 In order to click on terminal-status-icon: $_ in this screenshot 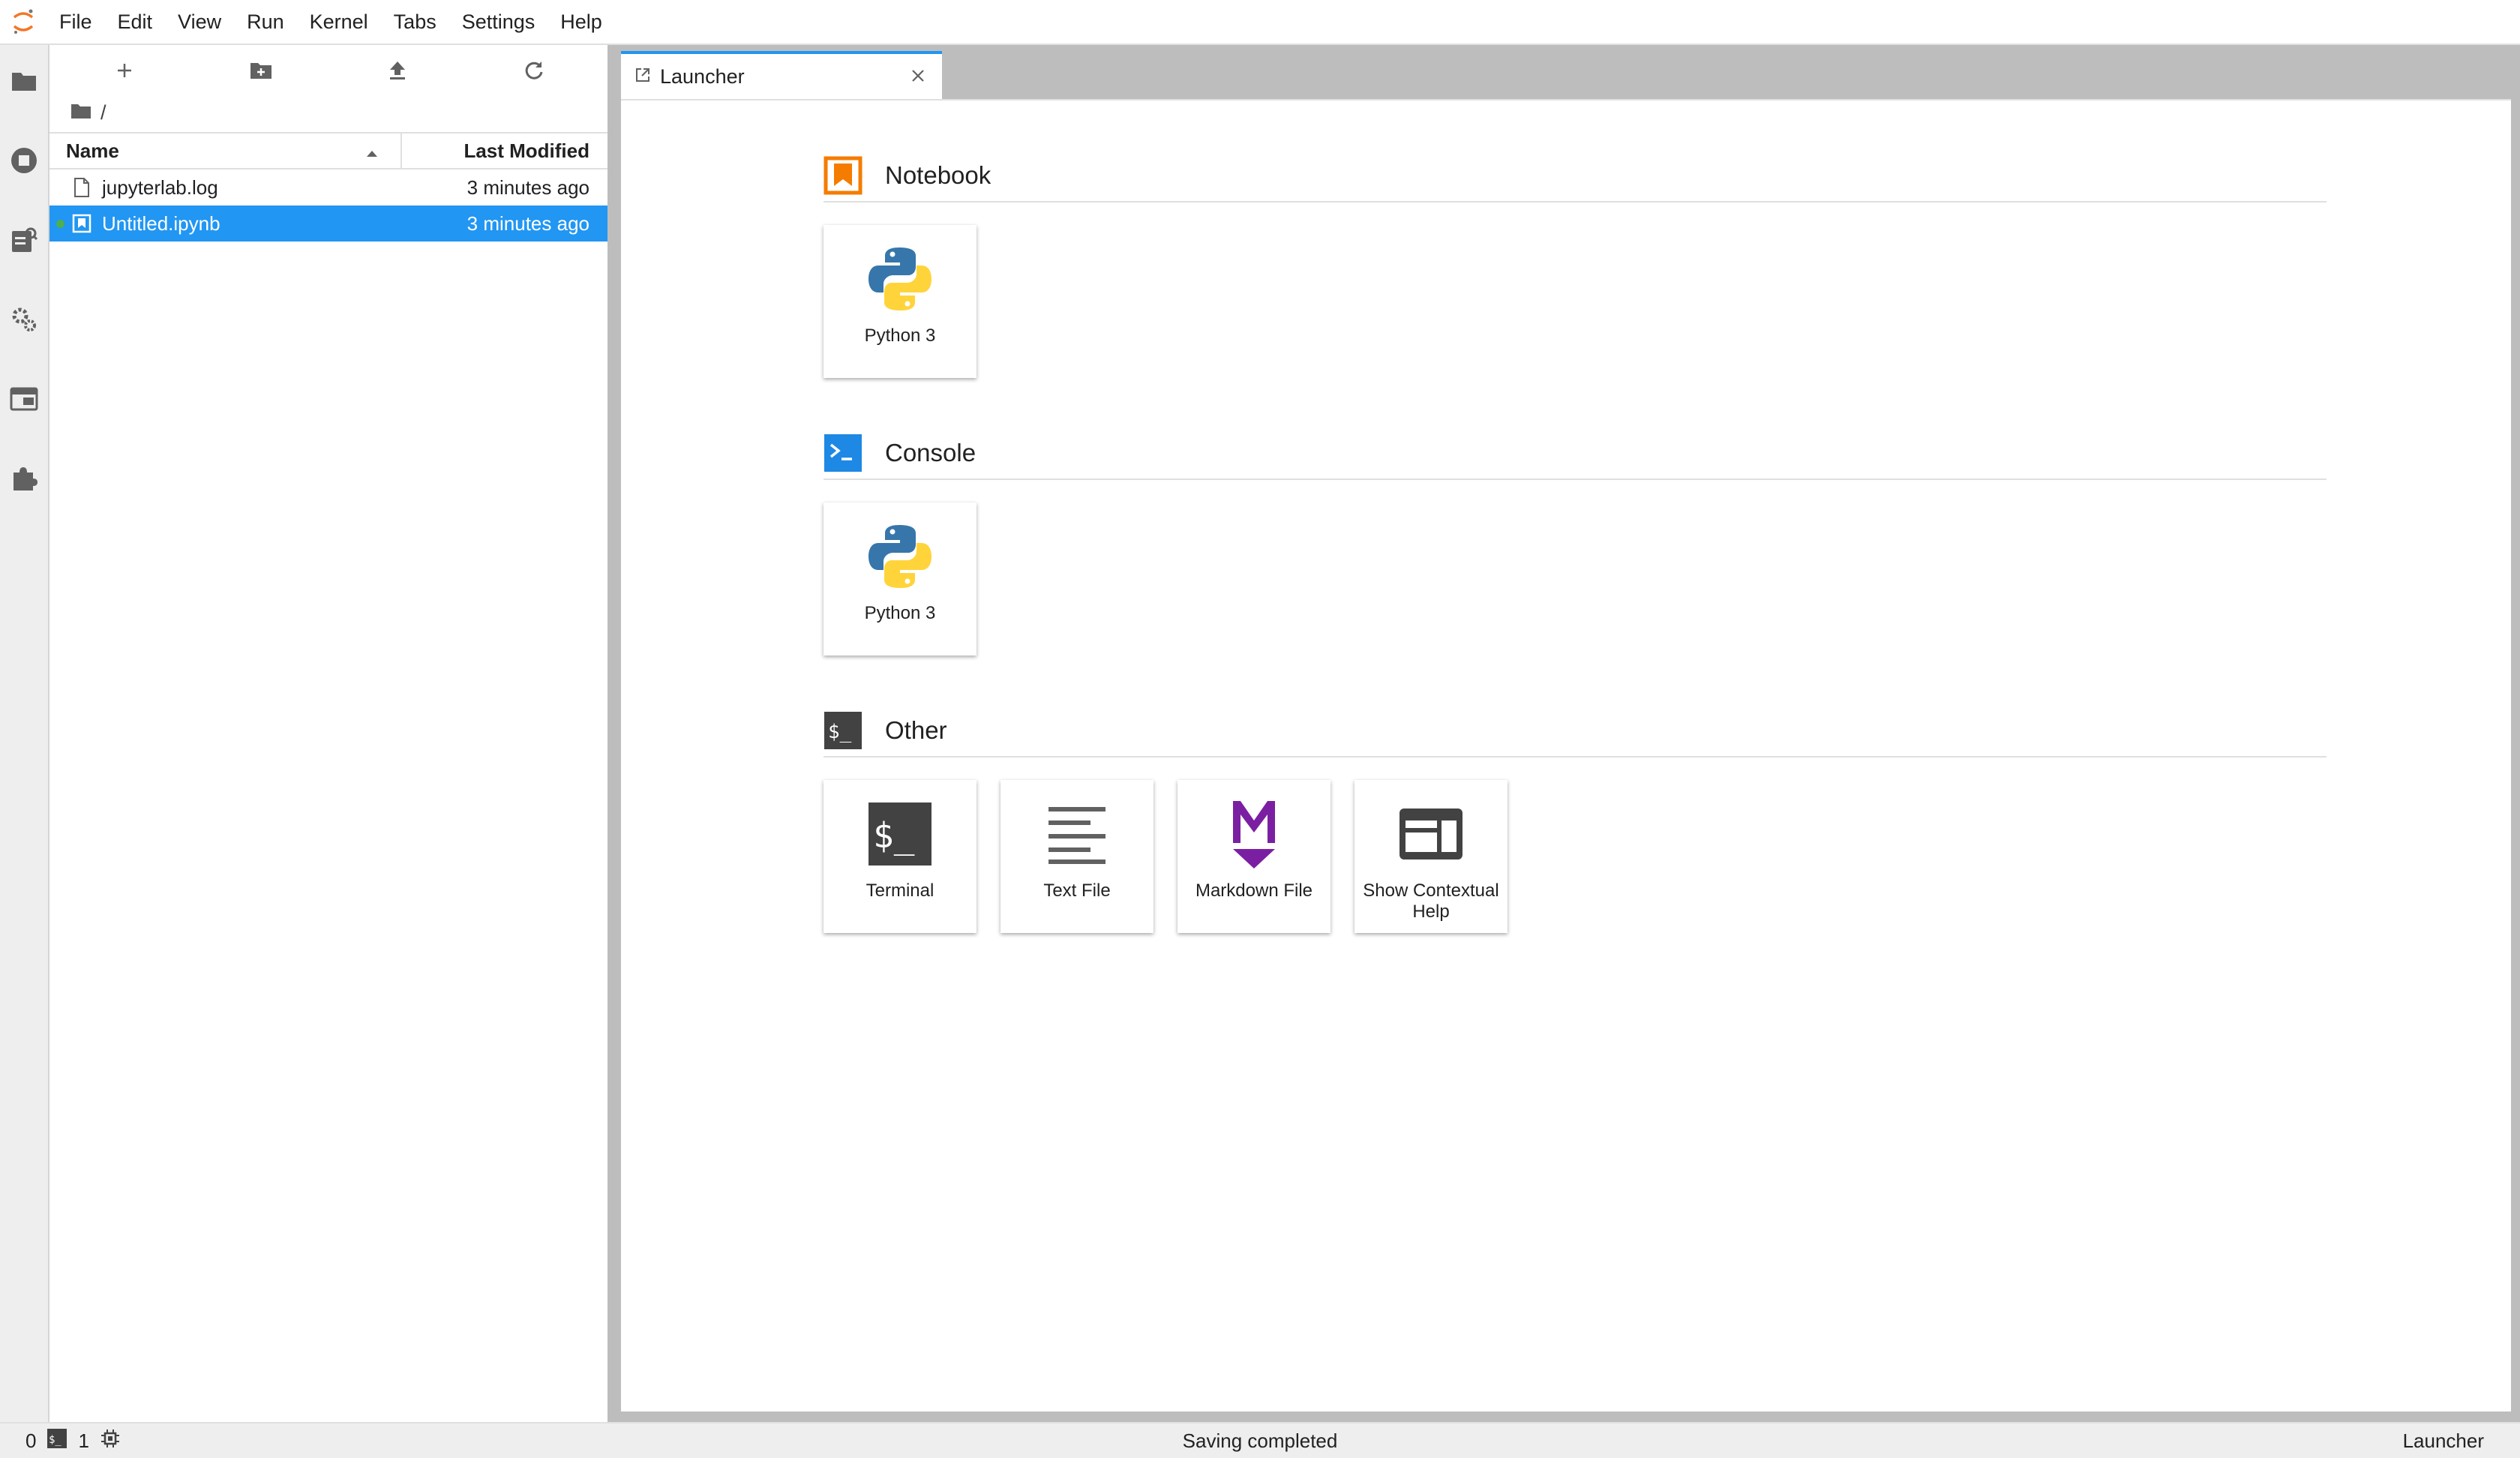, I will do `click(57, 1441)`.